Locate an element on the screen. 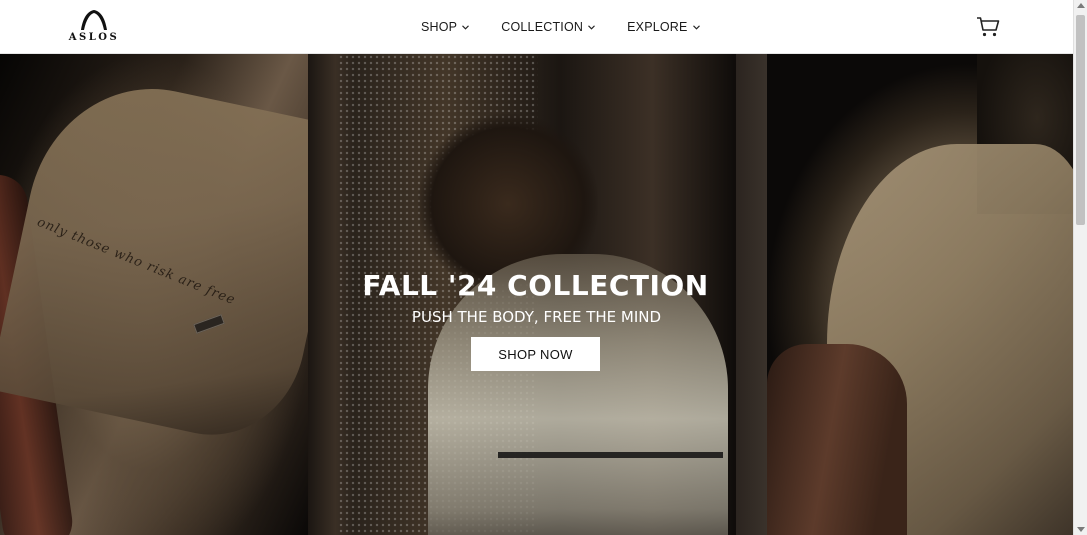 Image resolution: width=1087 pixels, height=535 pixels. page-scrollbar is located at coordinates (1080, 267).